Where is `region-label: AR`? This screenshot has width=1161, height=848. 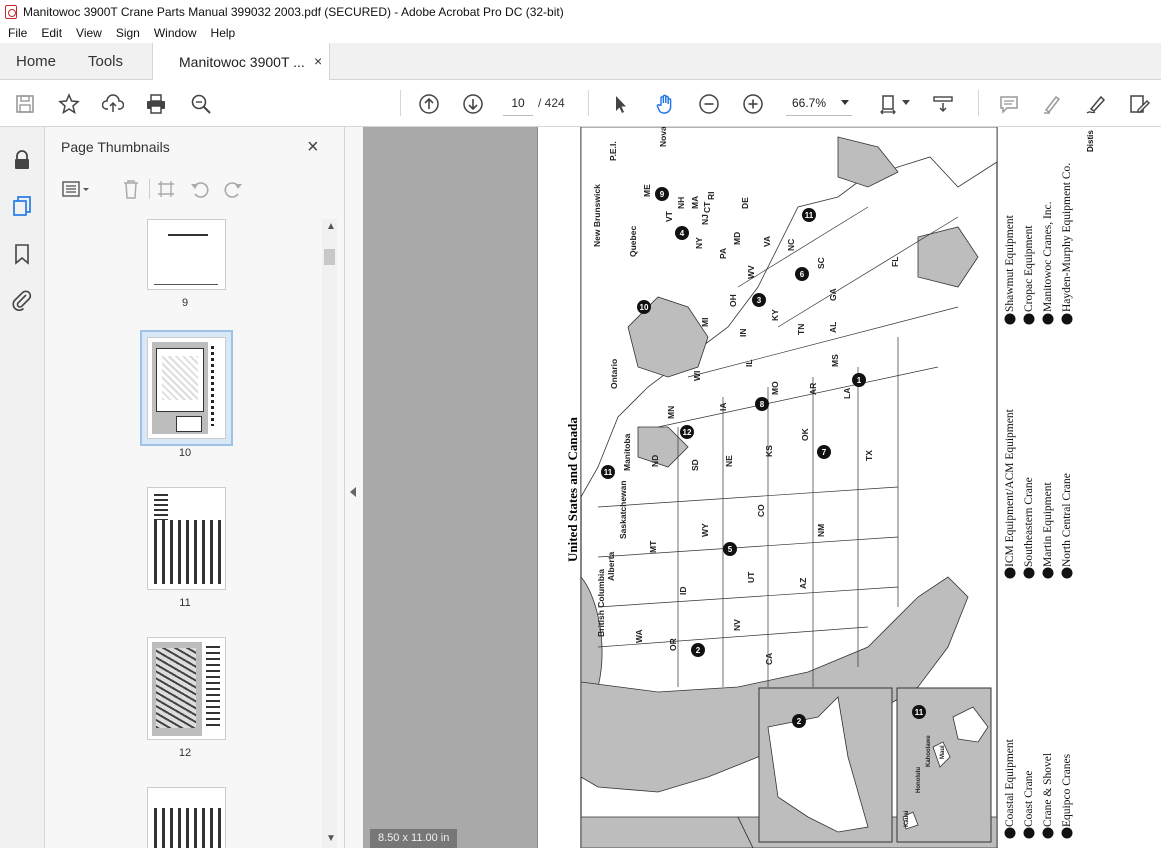 region-label: AR is located at coordinates (813, 389).